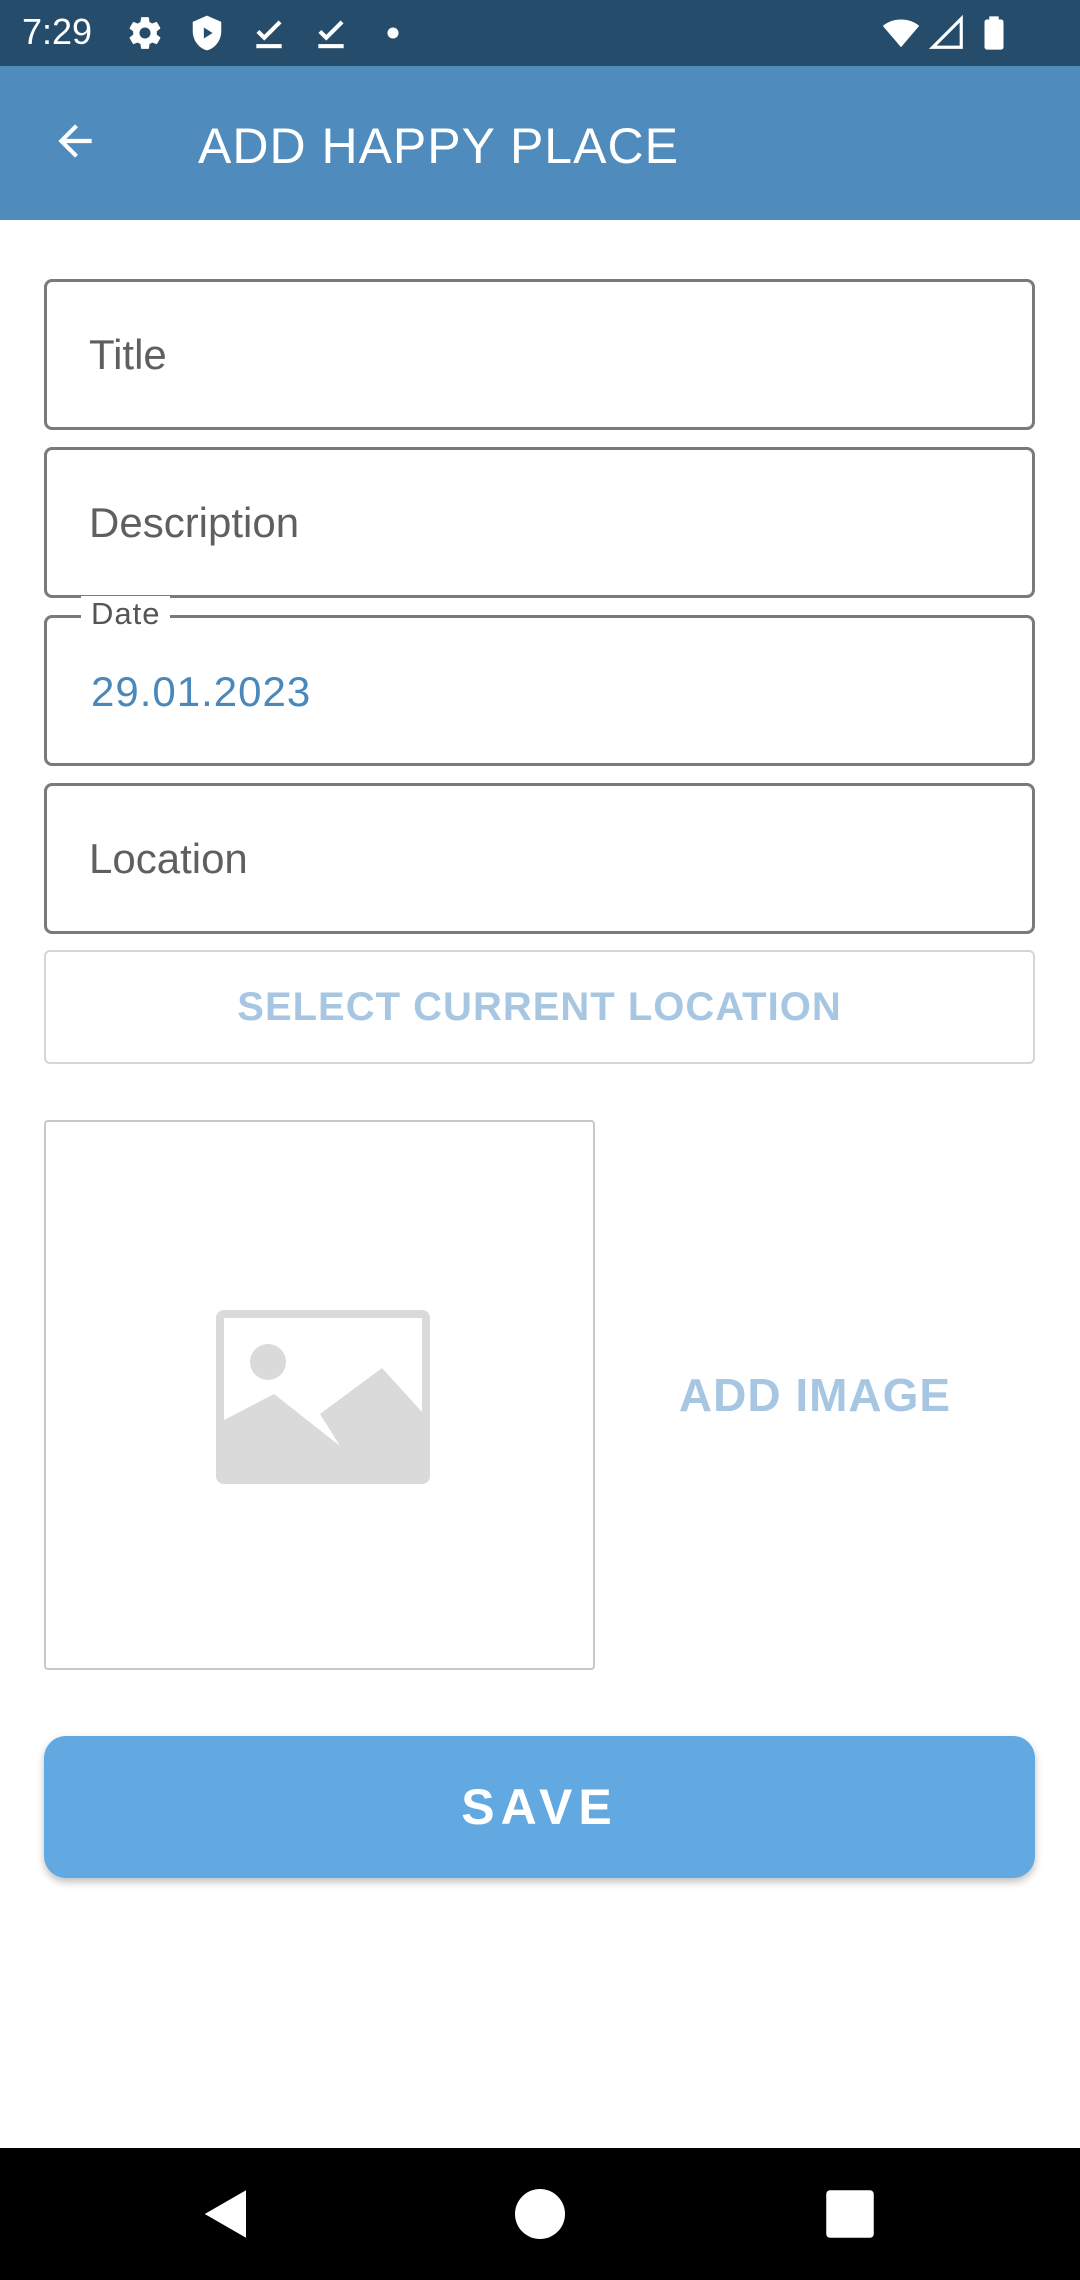 Image resolution: width=1080 pixels, height=2280 pixels. I want to click on gear-icon, so click(145, 33).